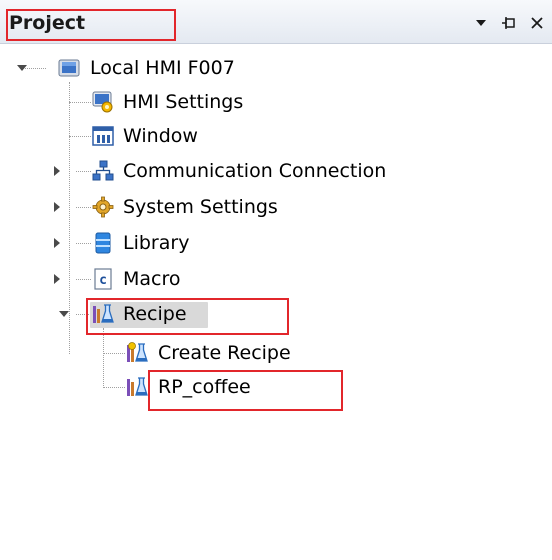 The height and width of the screenshot is (560, 552). I want to click on gear-icon, so click(103, 207).